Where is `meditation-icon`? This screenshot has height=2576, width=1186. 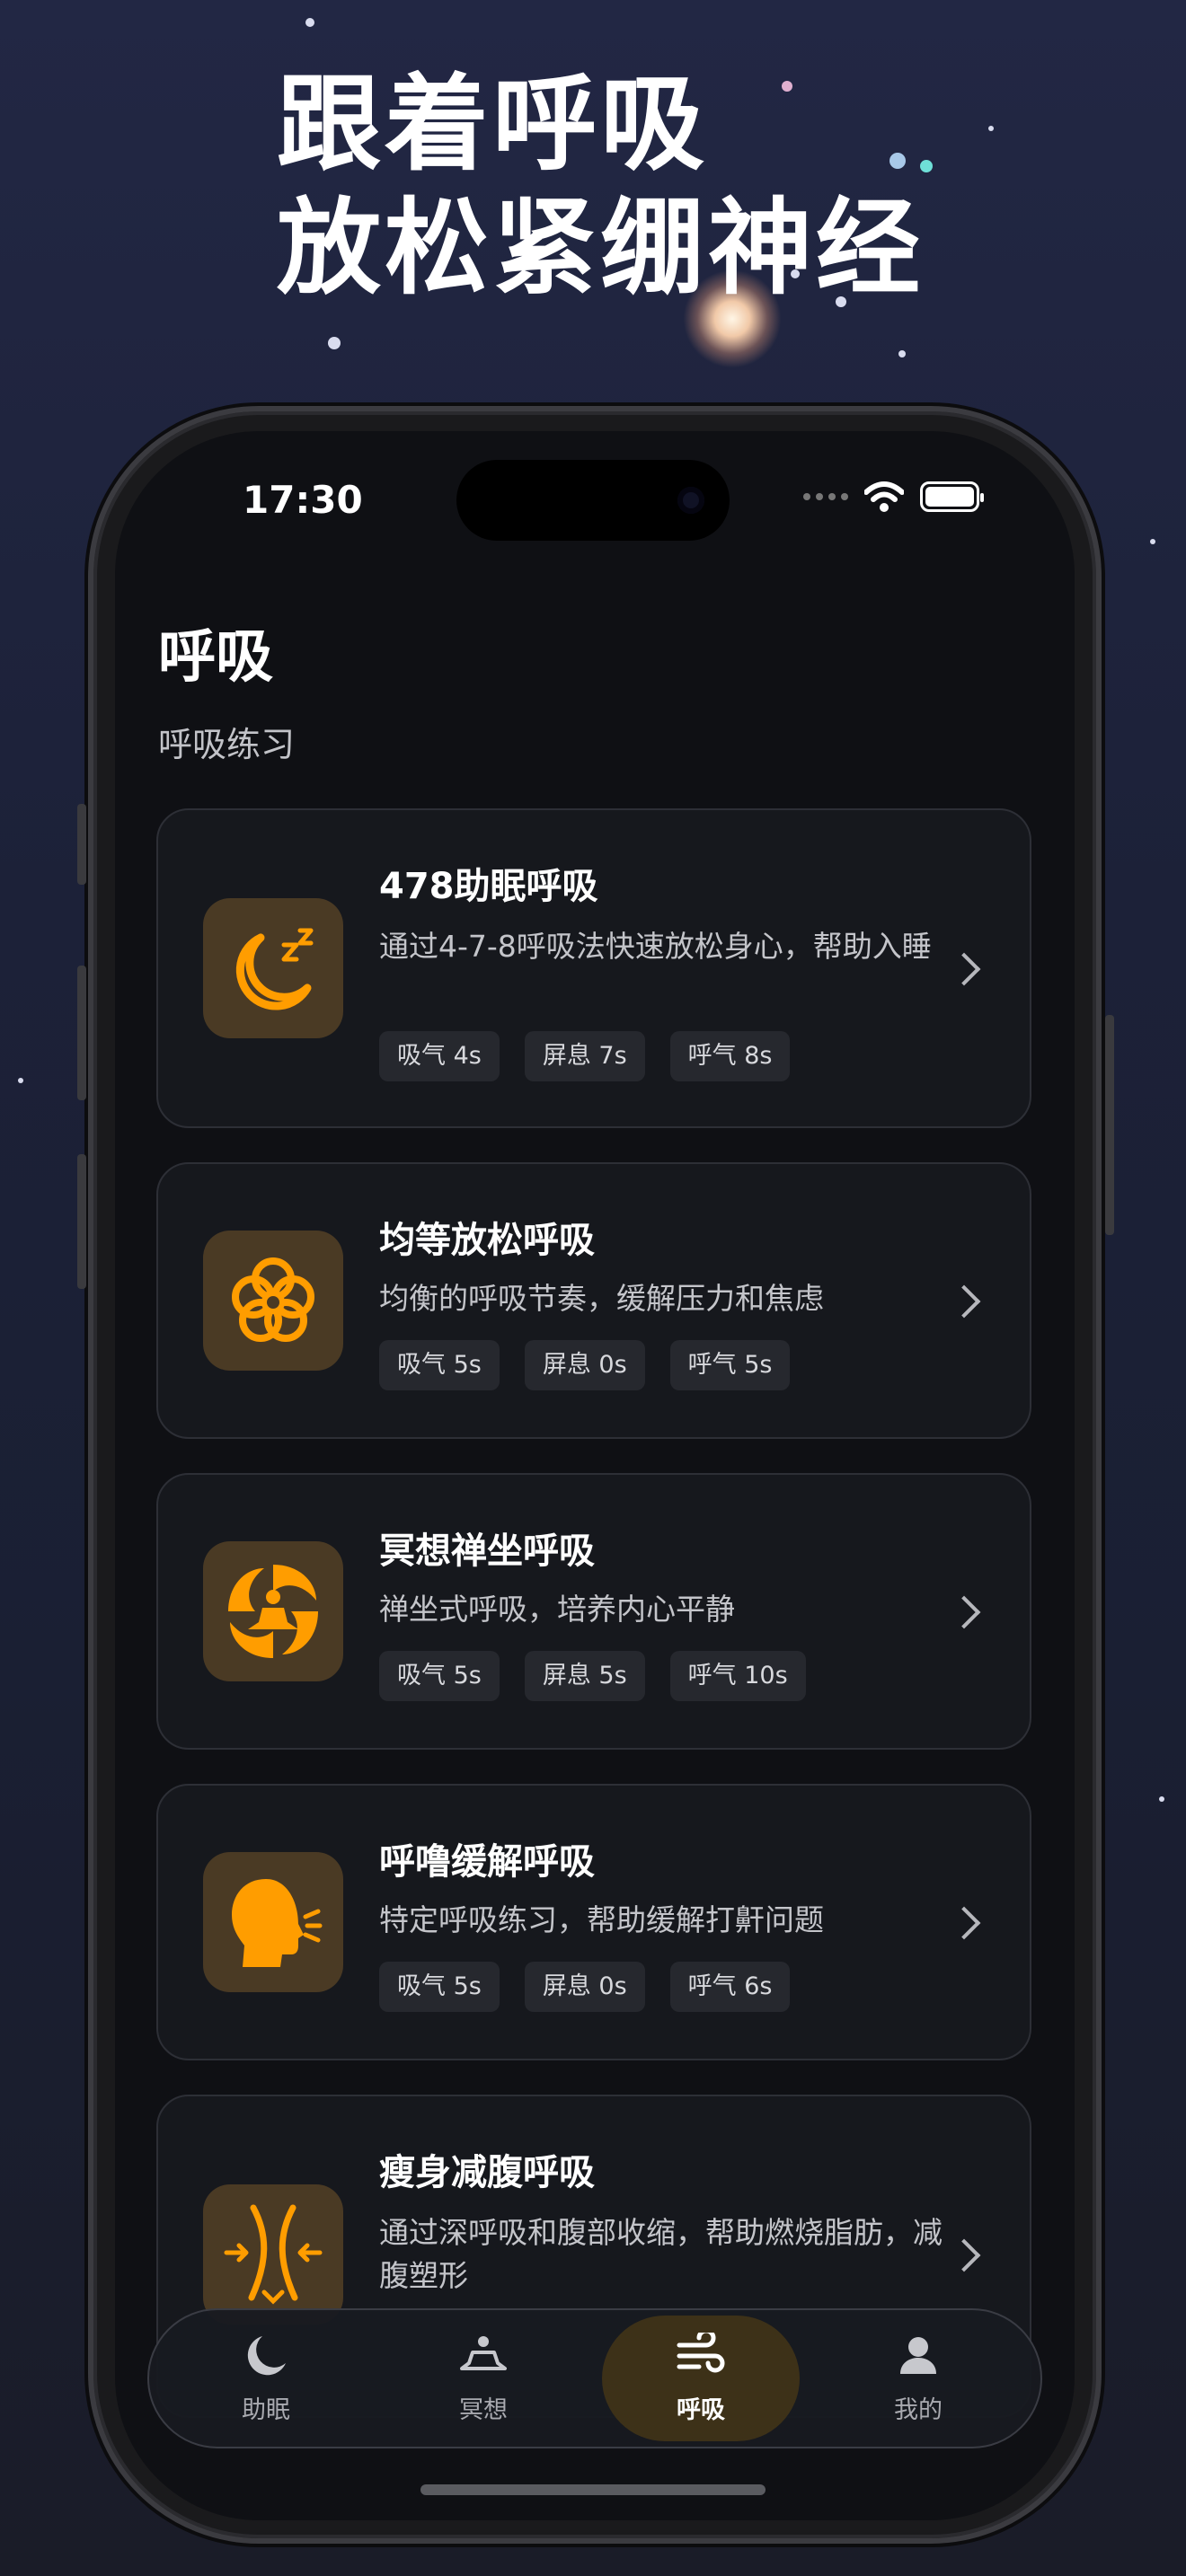
meditation-icon is located at coordinates (483, 2352).